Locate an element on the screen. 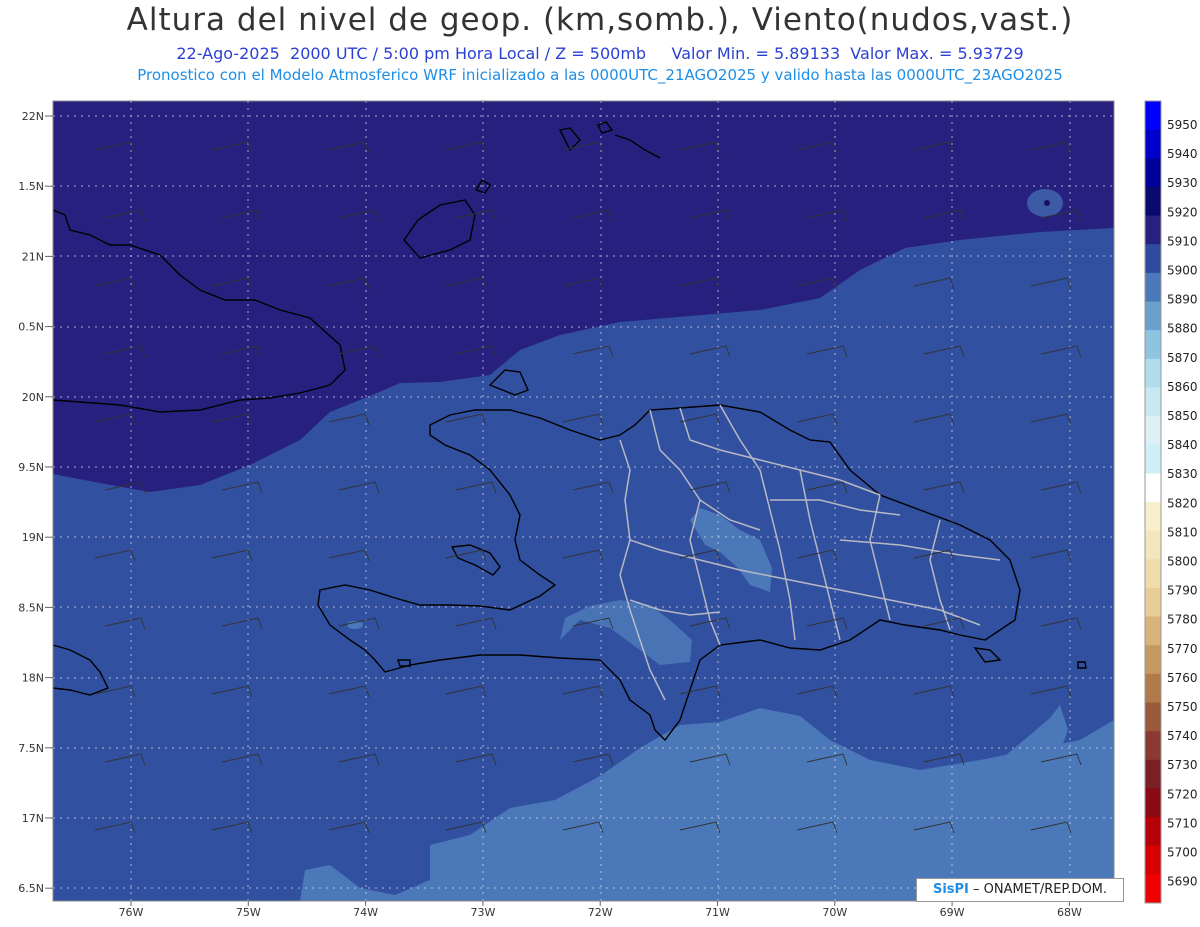 This screenshot has width=1200, height=927. colorbar-label: 5720 is located at coordinates (1182, 794).